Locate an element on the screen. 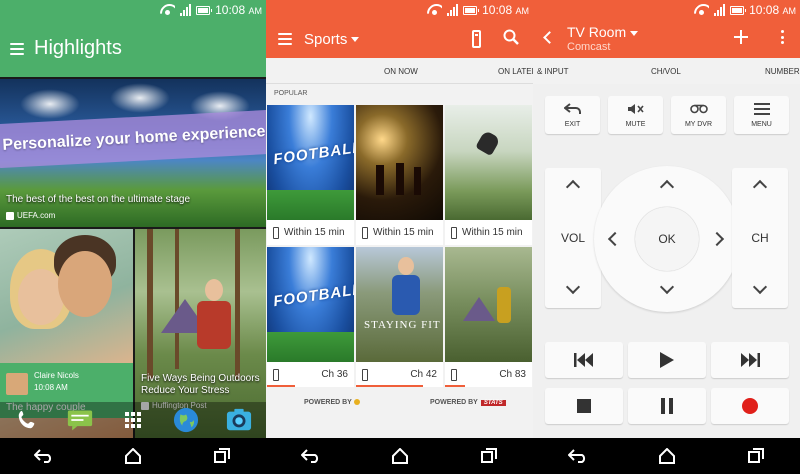 The image size is (800, 474). thumb-title: FOOTBALL is located at coordinates (313, 153).